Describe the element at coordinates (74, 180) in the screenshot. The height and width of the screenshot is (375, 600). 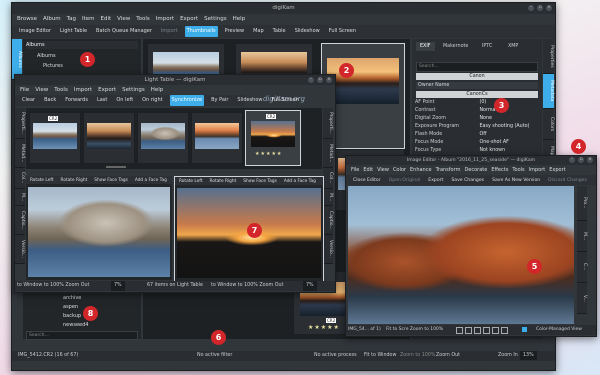
I see `lt-left-rotate-right: Rotate Right` at that location.